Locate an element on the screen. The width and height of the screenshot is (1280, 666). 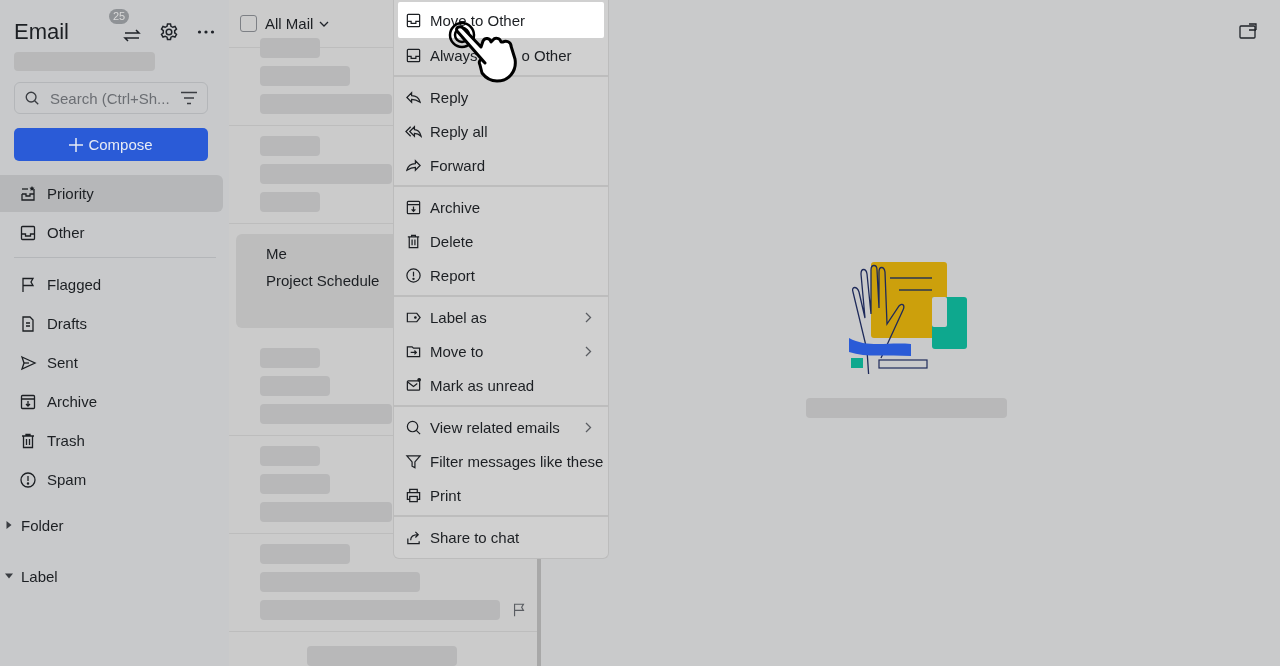
nav-item: Trash is located at coordinates (111, 440).